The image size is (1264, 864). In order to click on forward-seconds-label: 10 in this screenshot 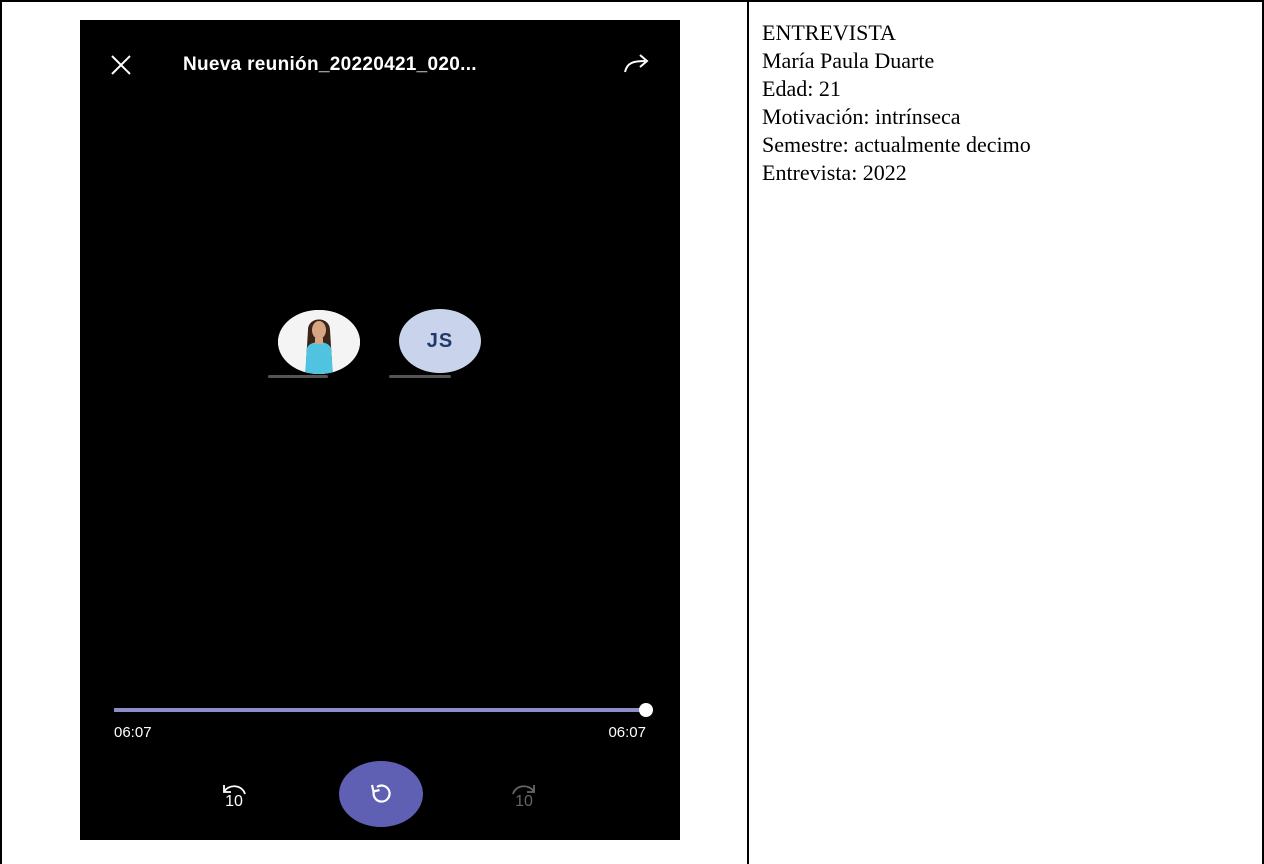, I will do `click(524, 801)`.